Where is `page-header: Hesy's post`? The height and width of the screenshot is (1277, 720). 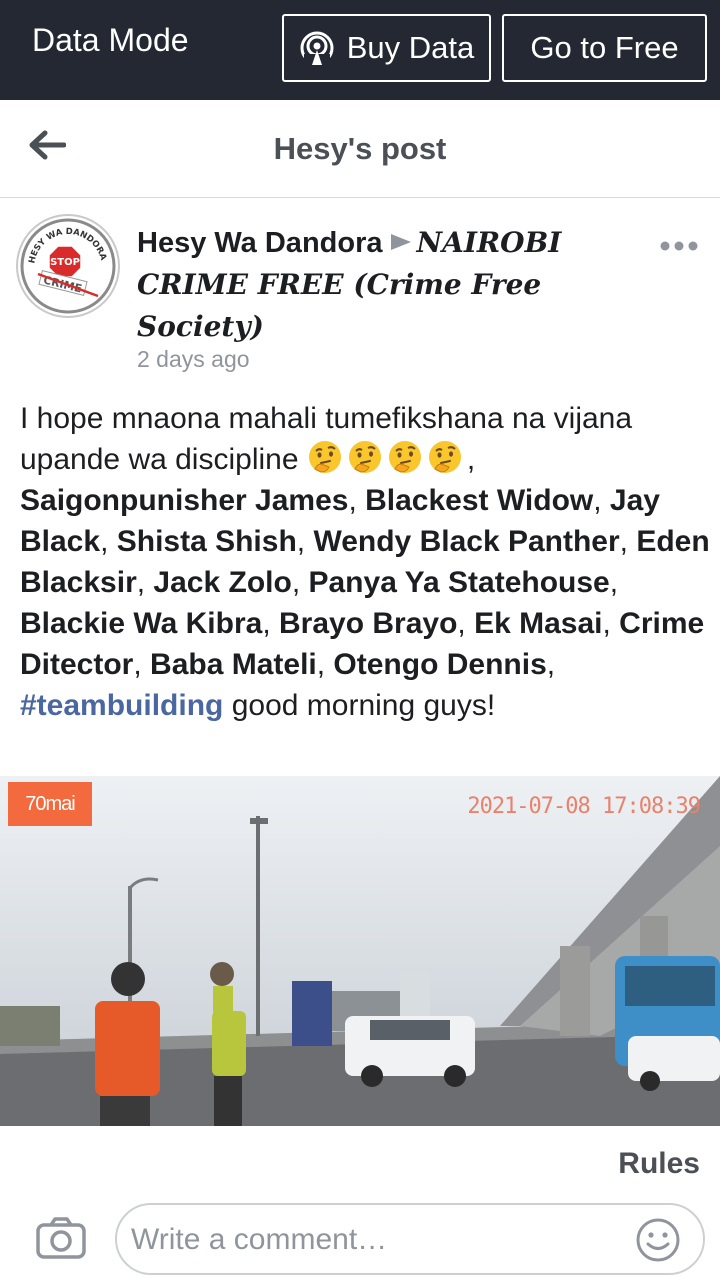 page-header: Hesy's post is located at coordinates (360, 149).